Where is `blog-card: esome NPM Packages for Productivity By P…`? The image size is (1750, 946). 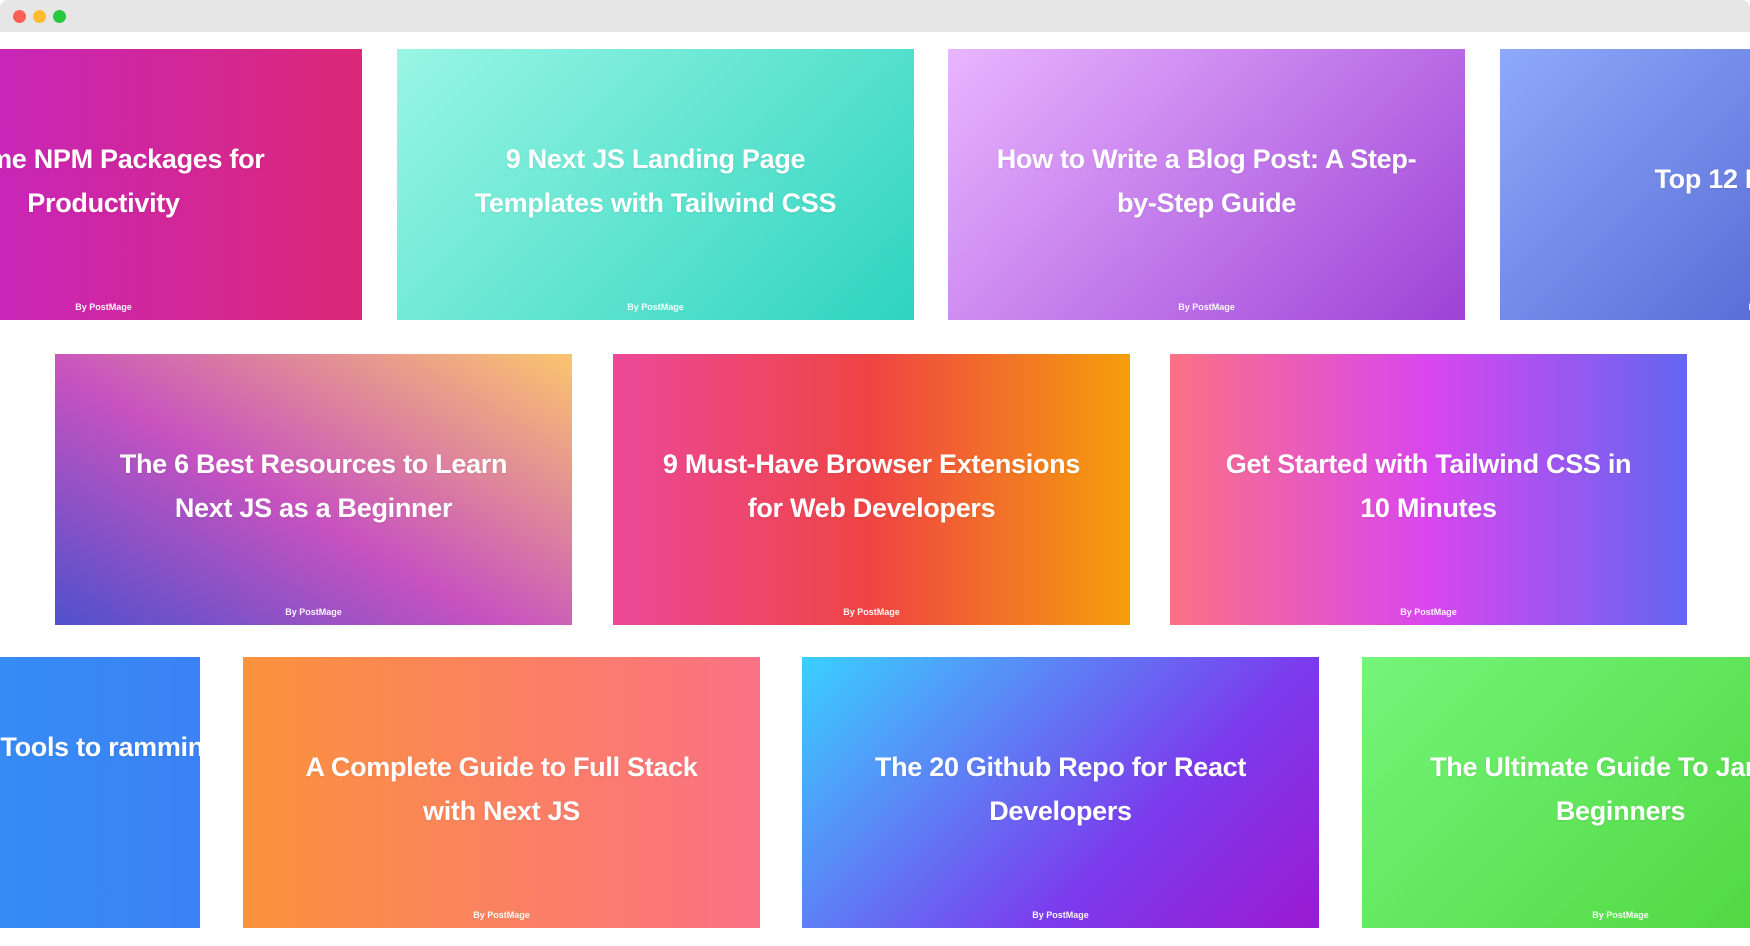
blog-card: esome NPM Packages for Productivity By P… is located at coordinates (181, 184).